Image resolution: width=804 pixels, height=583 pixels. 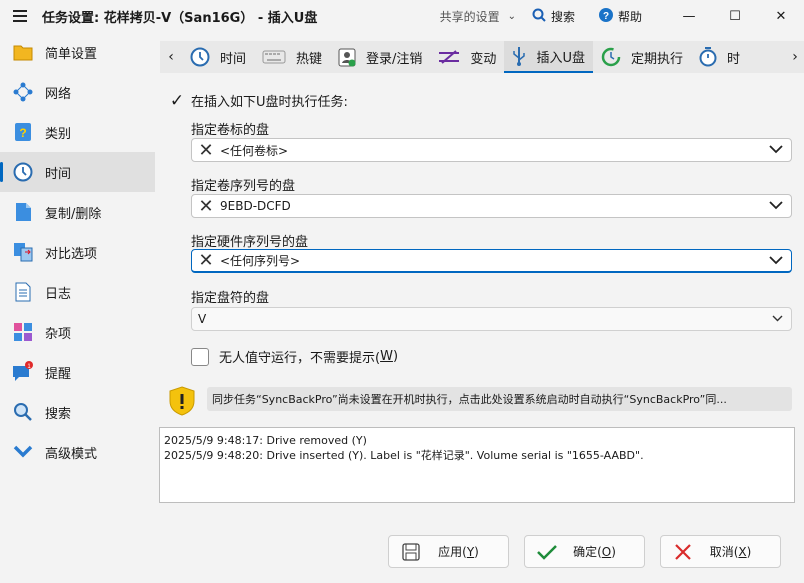 What do you see at coordinates (274, 57) in the screenshot?
I see `keyboard-icon` at bounding box center [274, 57].